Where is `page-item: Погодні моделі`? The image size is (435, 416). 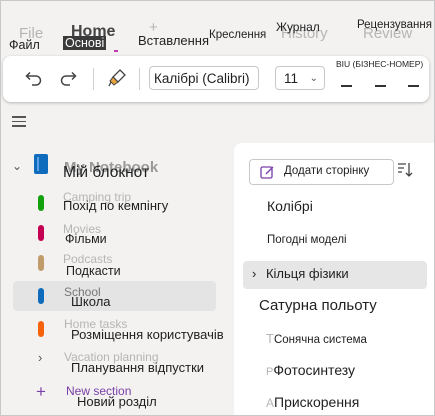 page-item: Погодні моделі is located at coordinates (307, 240).